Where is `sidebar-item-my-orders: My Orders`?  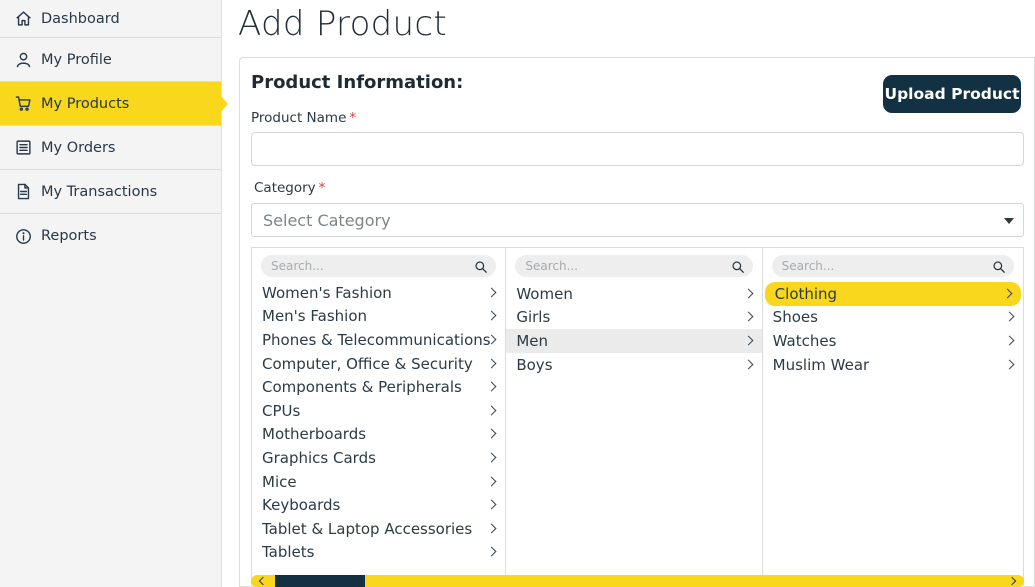
sidebar-item-my-orders: My Orders is located at coordinates (110, 148).